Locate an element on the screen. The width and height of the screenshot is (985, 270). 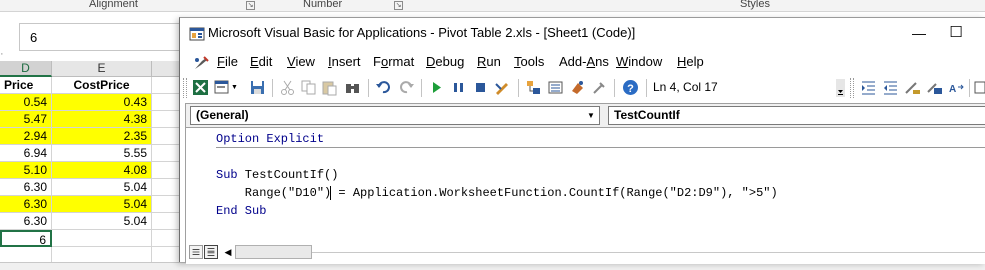
column-header-f is located at coordinates (166, 69).